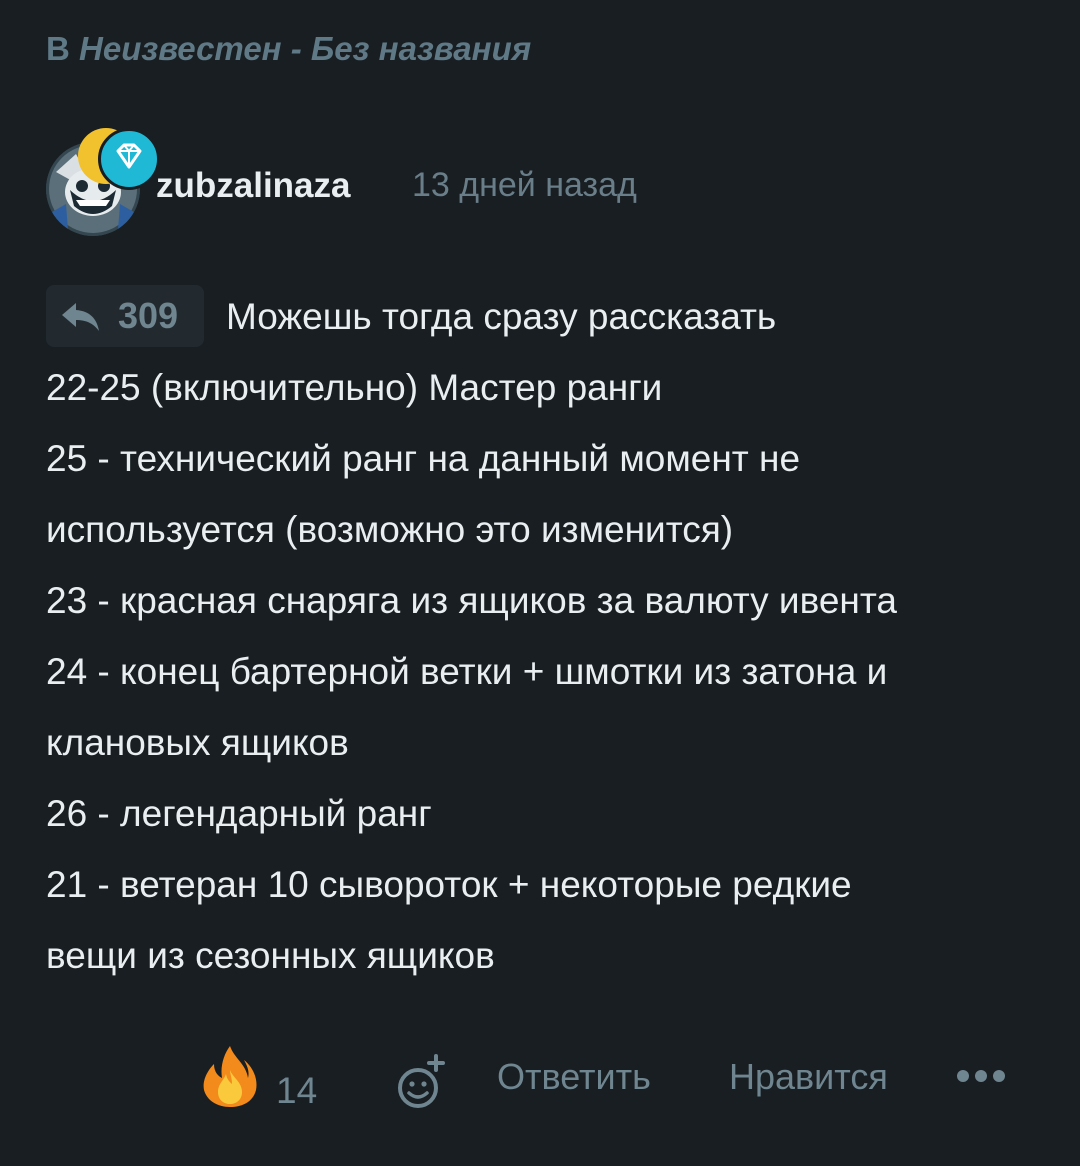 This screenshot has width=1080, height=1166. What do you see at coordinates (808, 1077) in the screenshot?
I see `like-button: Нравится` at bounding box center [808, 1077].